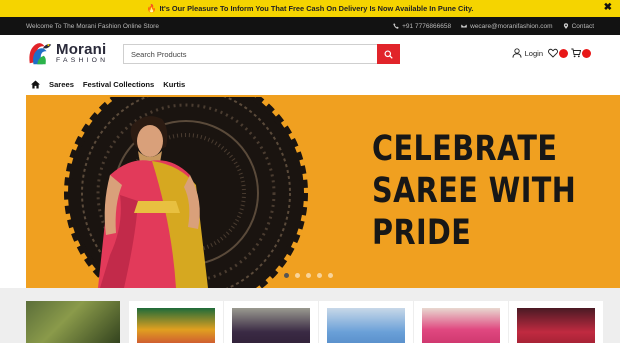  I want to click on site-header: Morani FASHION Login, so click(310, 54).